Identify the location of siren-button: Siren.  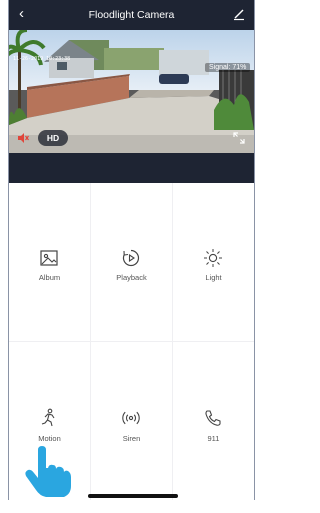
(131, 421).